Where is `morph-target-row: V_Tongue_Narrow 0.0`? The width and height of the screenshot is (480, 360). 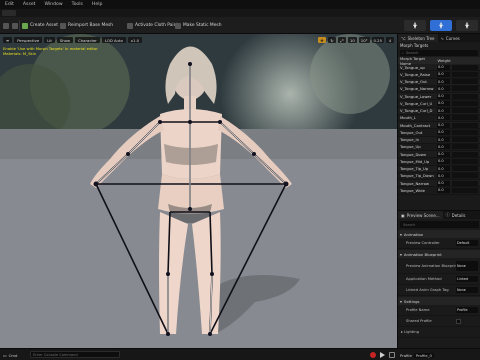 morph-target-row: V_Tongue_Narrow 0.0 is located at coordinates (439, 89).